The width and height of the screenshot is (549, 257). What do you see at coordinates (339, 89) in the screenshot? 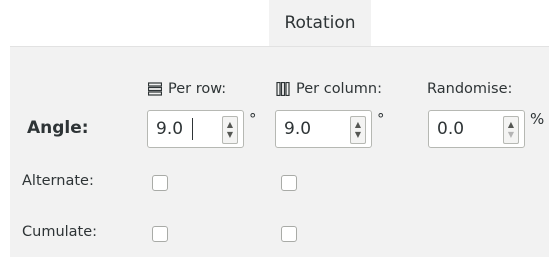
I see `per-column-label: Per column:` at bounding box center [339, 89].